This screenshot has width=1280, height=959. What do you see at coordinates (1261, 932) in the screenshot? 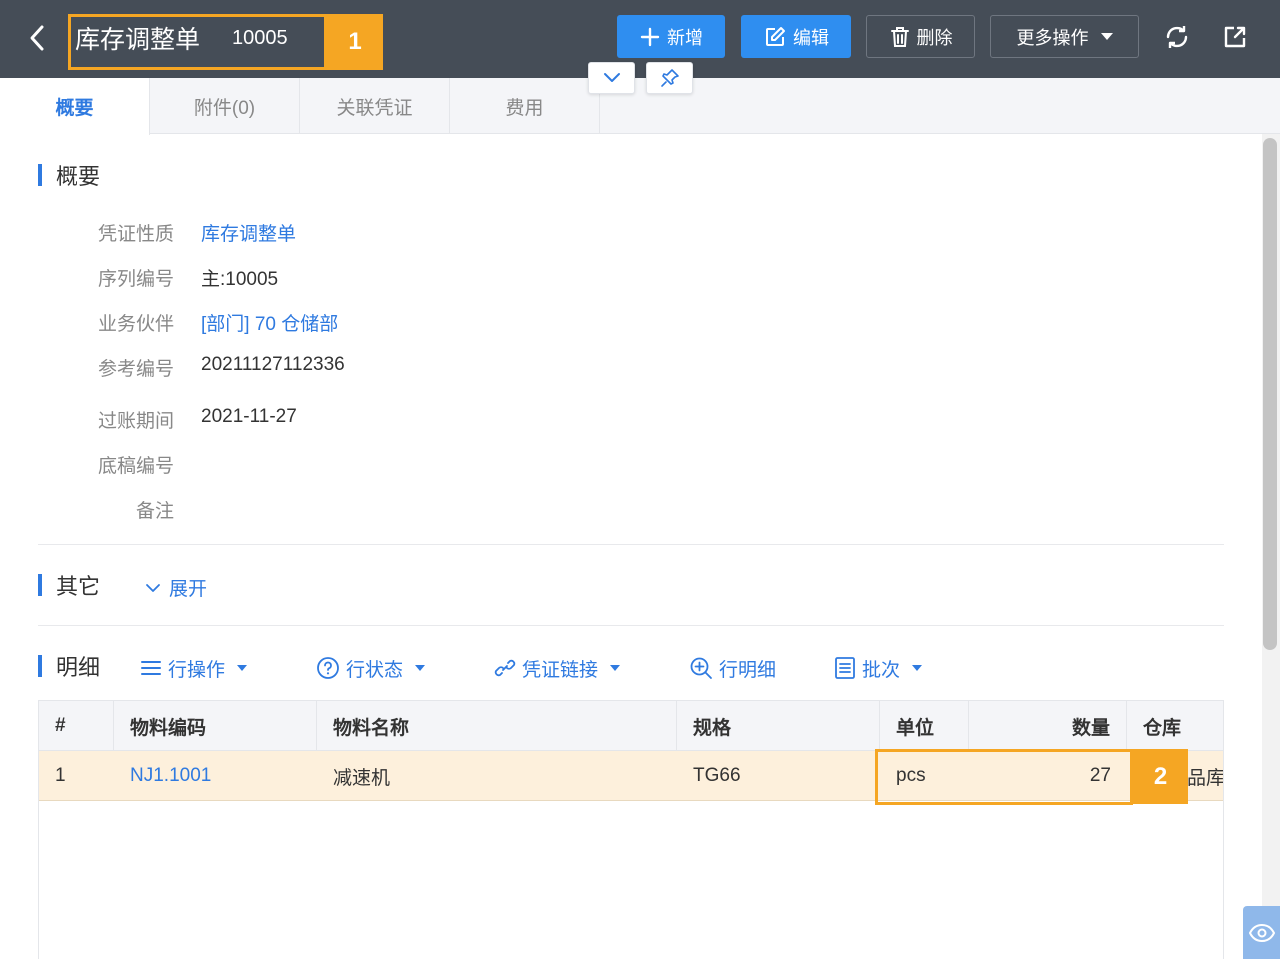
I see `eye-icon` at bounding box center [1261, 932].